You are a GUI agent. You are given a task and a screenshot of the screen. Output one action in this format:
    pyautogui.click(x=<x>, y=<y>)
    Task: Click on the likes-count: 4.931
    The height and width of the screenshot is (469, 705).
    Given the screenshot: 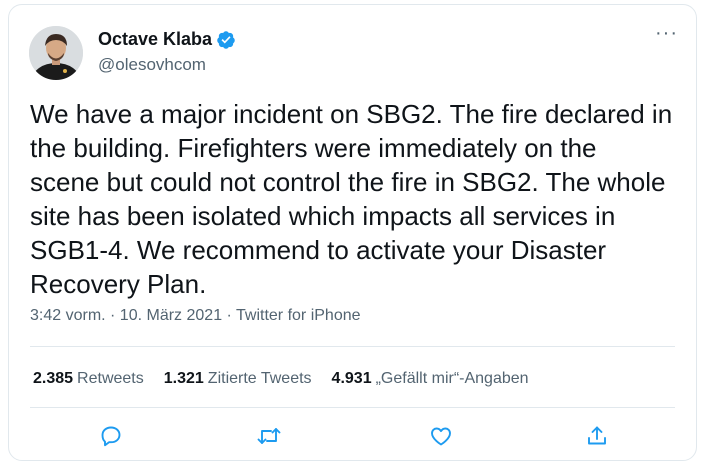 What is the action you would take?
    pyautogui.click(x=351, y=378)
    